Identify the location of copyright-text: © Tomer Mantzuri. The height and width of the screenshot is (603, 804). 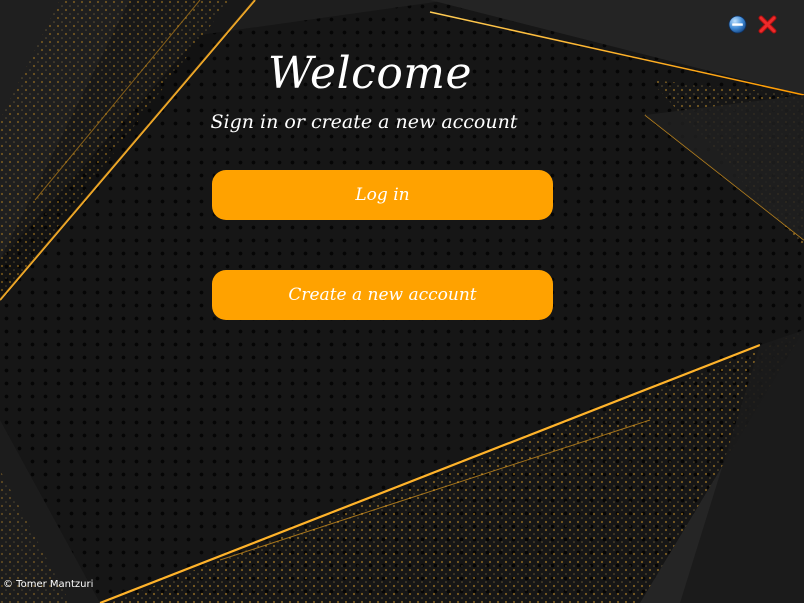
(48, 584).